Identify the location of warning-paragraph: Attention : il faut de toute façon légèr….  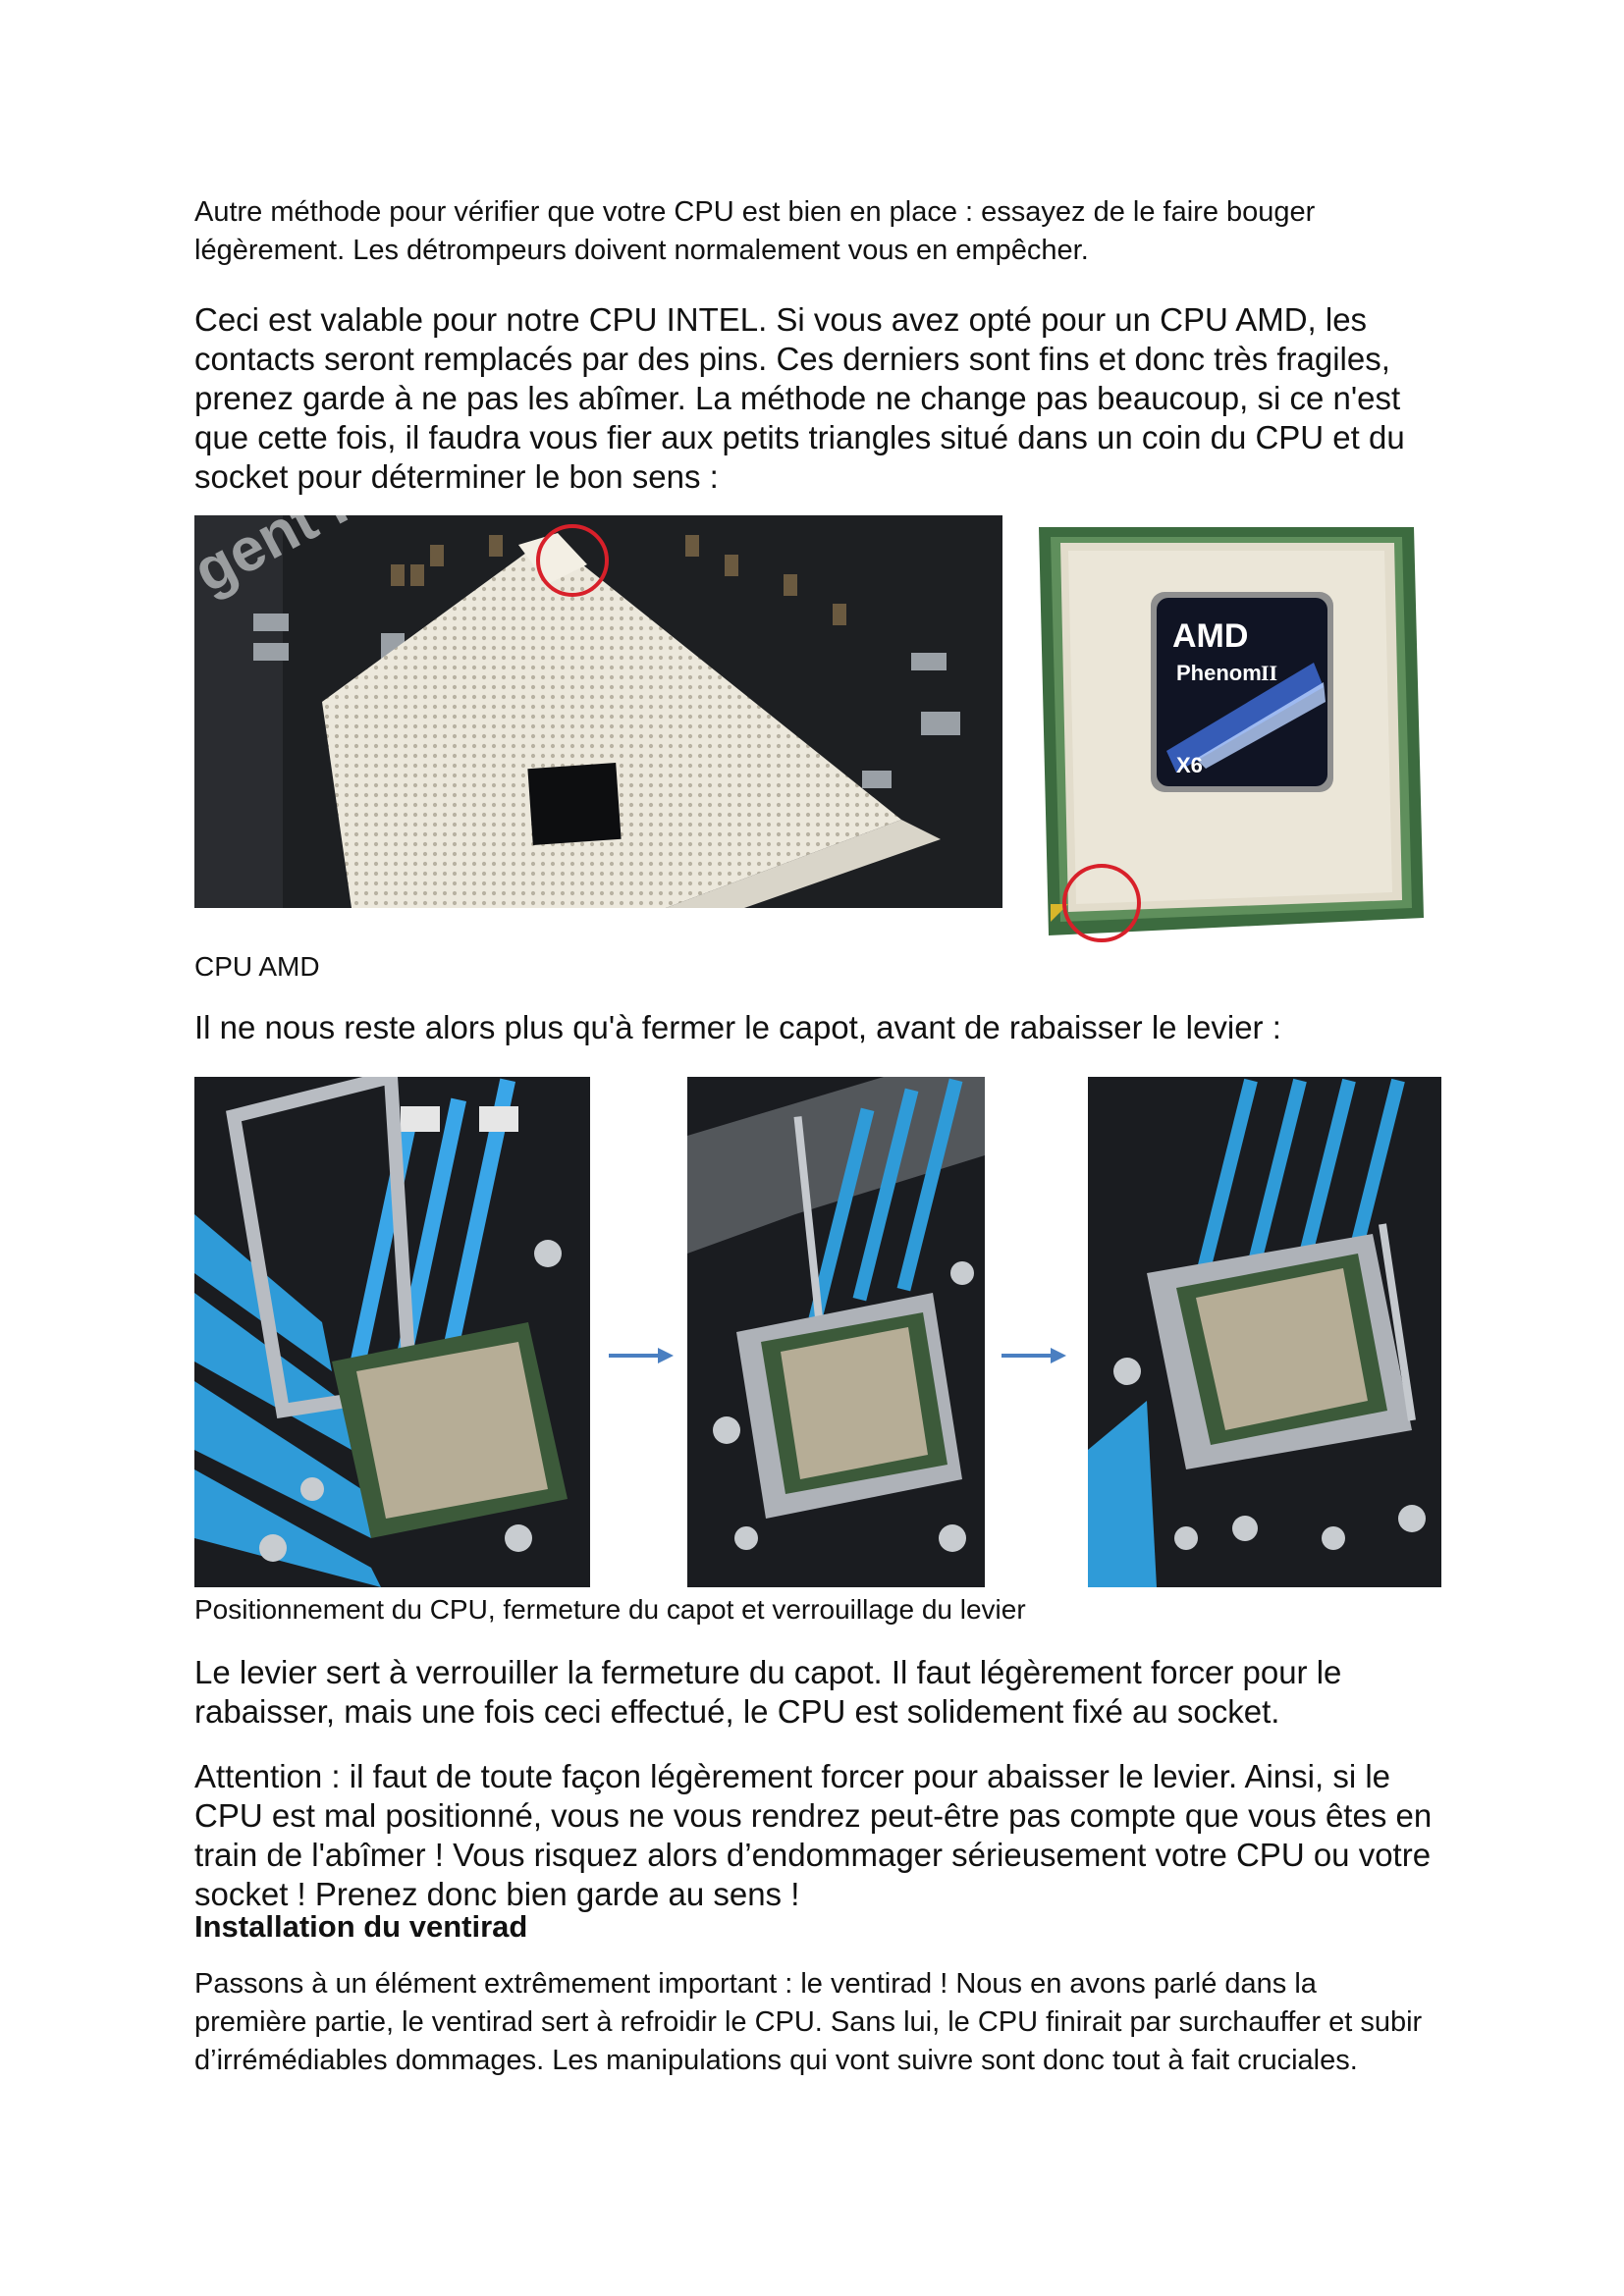
(813, 1835).